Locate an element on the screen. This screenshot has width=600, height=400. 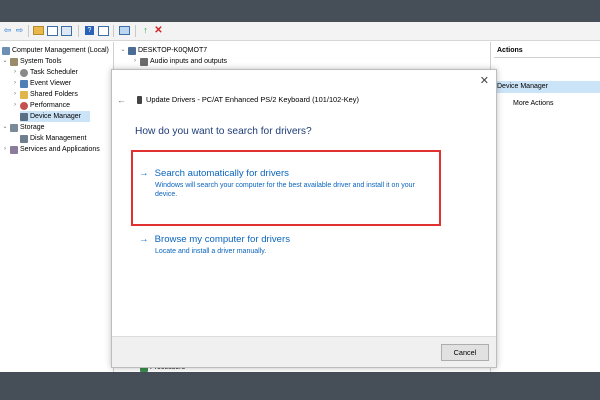
tree-item-disk-management: Disk Management is located at coordinates (53, 138).